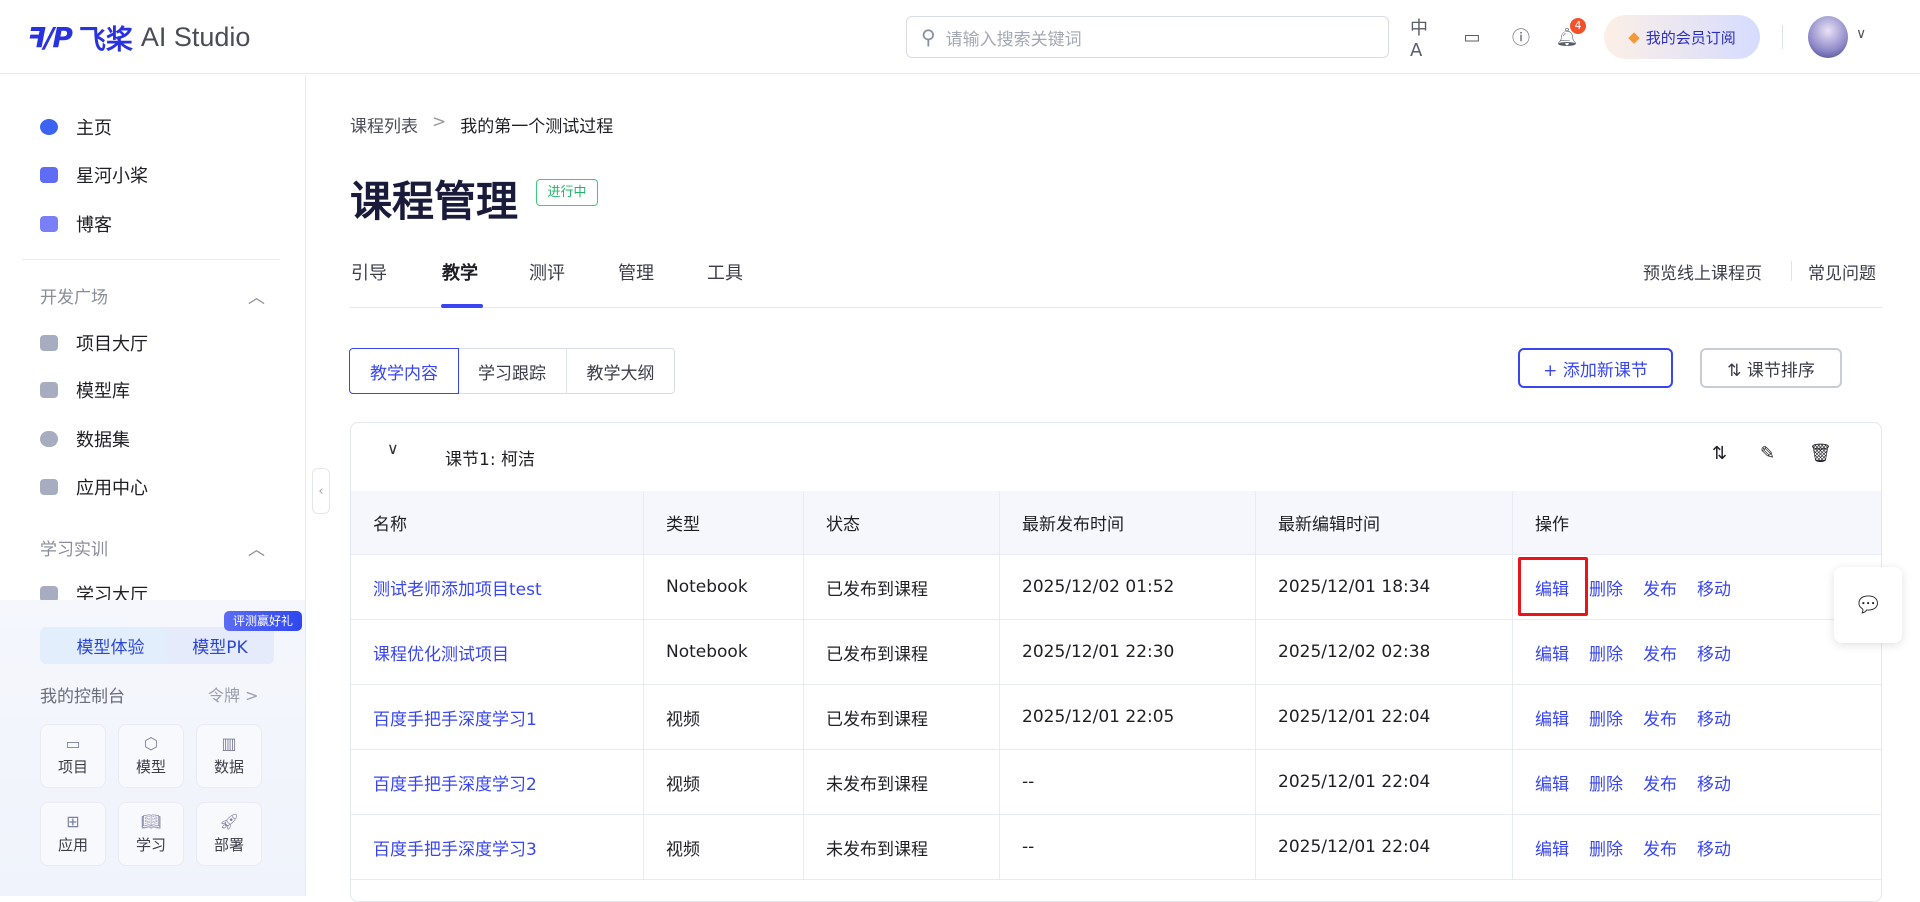  What do you see at coordinates (1013, 39) in the screenshot?
I see `search-placeholder: 请输入搜索关键词` at bounding box center [1013, 39].